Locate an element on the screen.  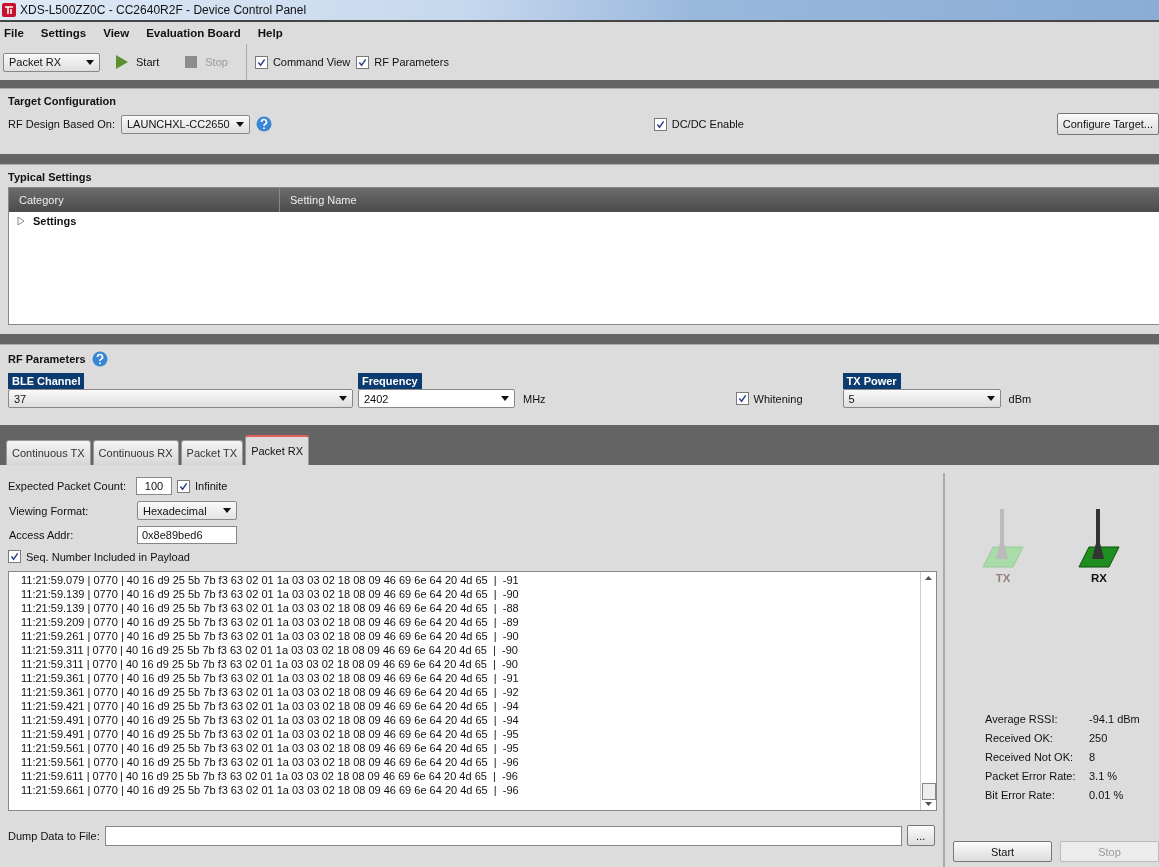
menu-item: Settings is located at coordinates (63, 33).